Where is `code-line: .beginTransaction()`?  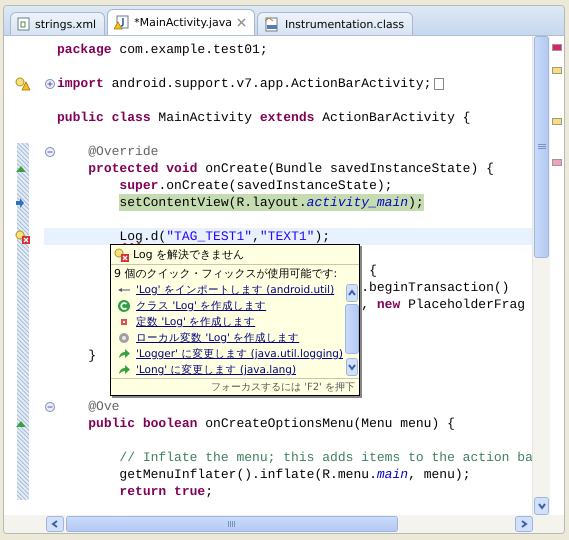 code-line: .beginTransaction() is located at coordinates (435, 287).